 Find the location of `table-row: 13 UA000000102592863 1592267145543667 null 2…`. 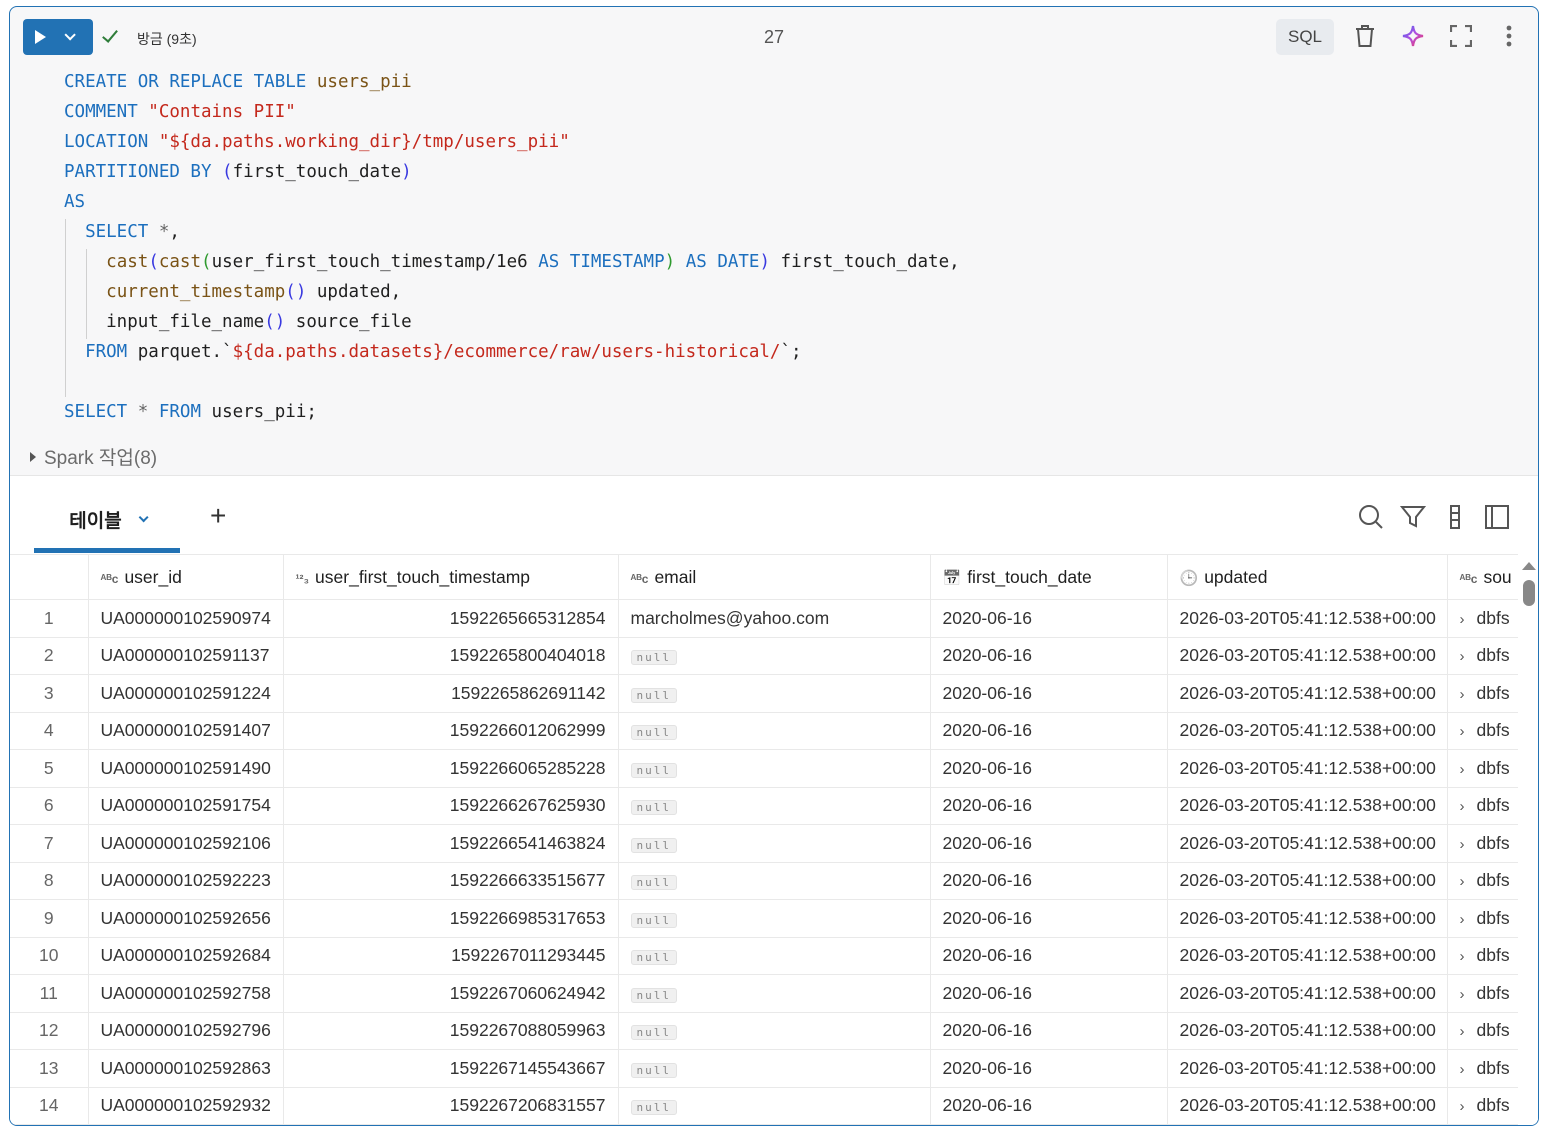

table-row: 13 UA000000102592863 1592267145543667 null 2… is located at coordinates (765, 1068).